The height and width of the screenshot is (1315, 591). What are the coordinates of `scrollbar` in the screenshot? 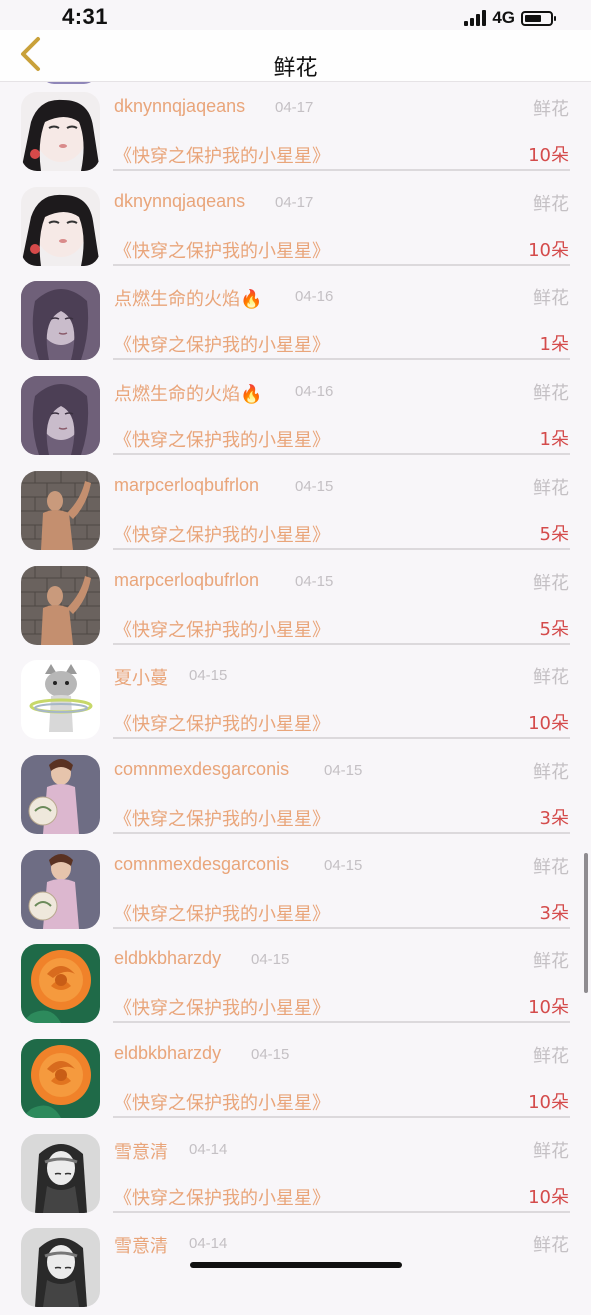 It's located at (586, 923).